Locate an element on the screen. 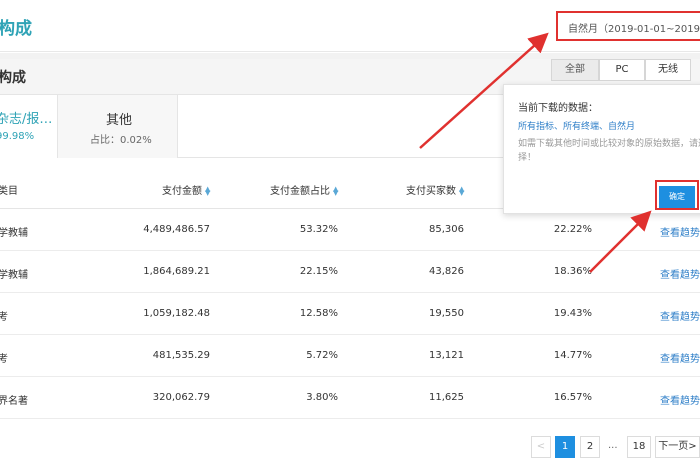 This screenshot has height=470, width=700. arrow-to-date-filter is located at coordinates (484, 90).